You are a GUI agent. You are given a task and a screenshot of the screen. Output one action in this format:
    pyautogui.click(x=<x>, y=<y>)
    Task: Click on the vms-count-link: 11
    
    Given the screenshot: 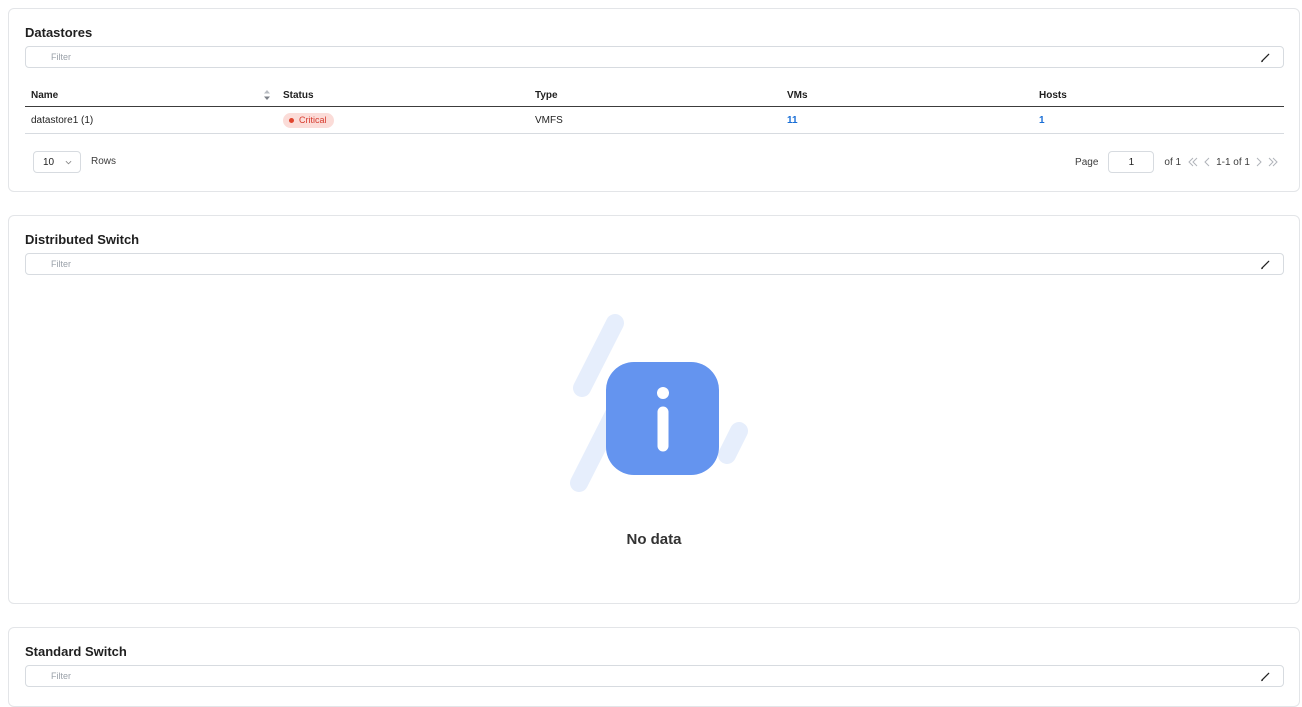 What is the action you would take?
    pyautogui.click(x=792, y=120)
    